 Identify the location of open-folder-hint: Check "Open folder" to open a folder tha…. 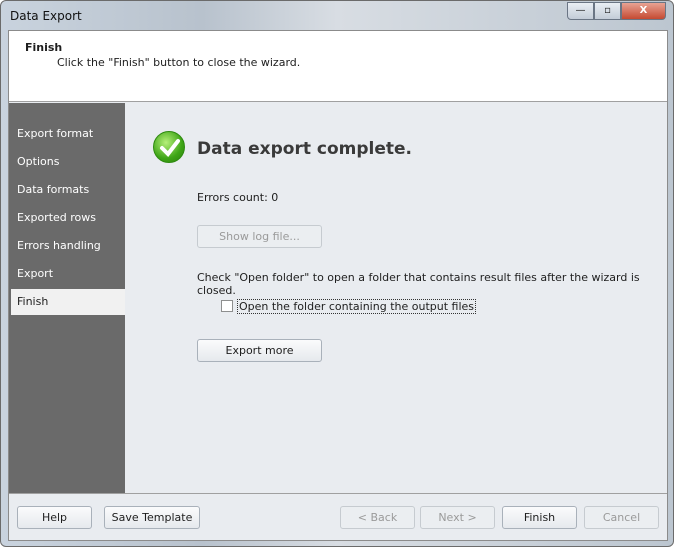
(418, 284).